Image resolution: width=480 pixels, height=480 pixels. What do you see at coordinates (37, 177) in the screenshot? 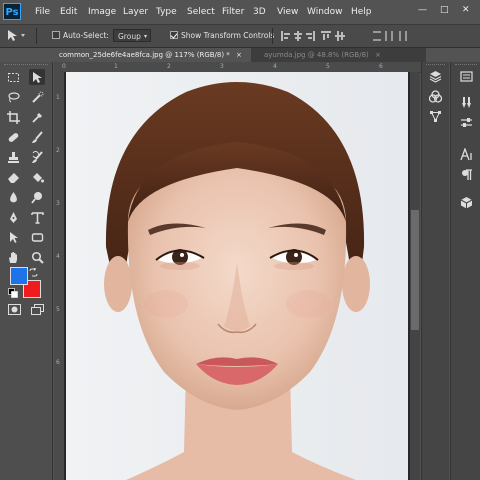
I see `bucket-icon` at bounding box center [37, 177].